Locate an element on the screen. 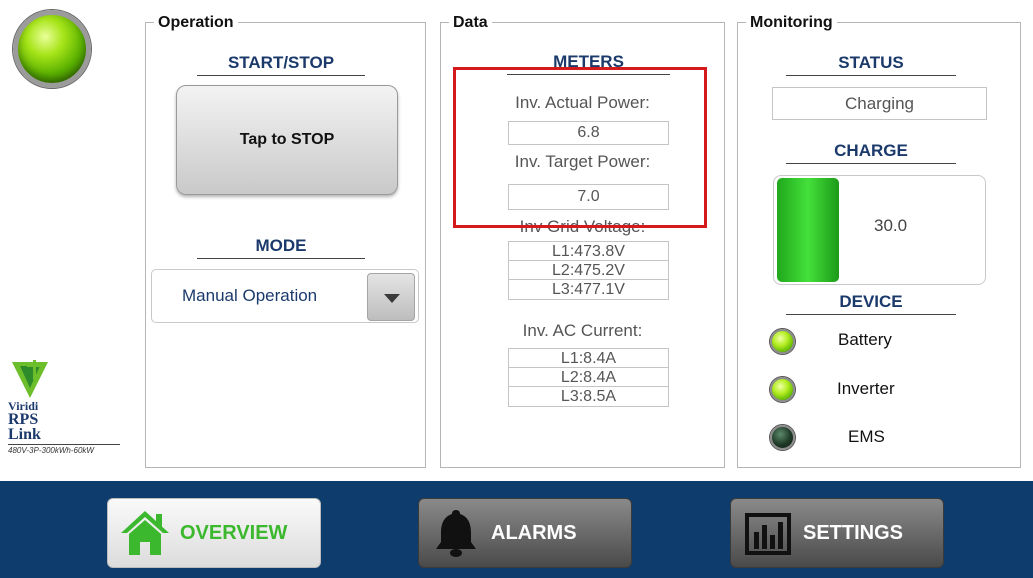  nav-overview-label: OVERVIEW is located at coordinates (234, 532).